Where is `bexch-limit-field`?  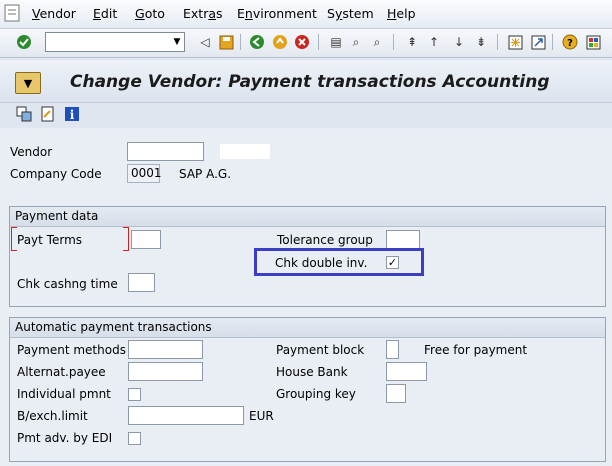
bexch-limit-field is located at coordinates (186, 415).